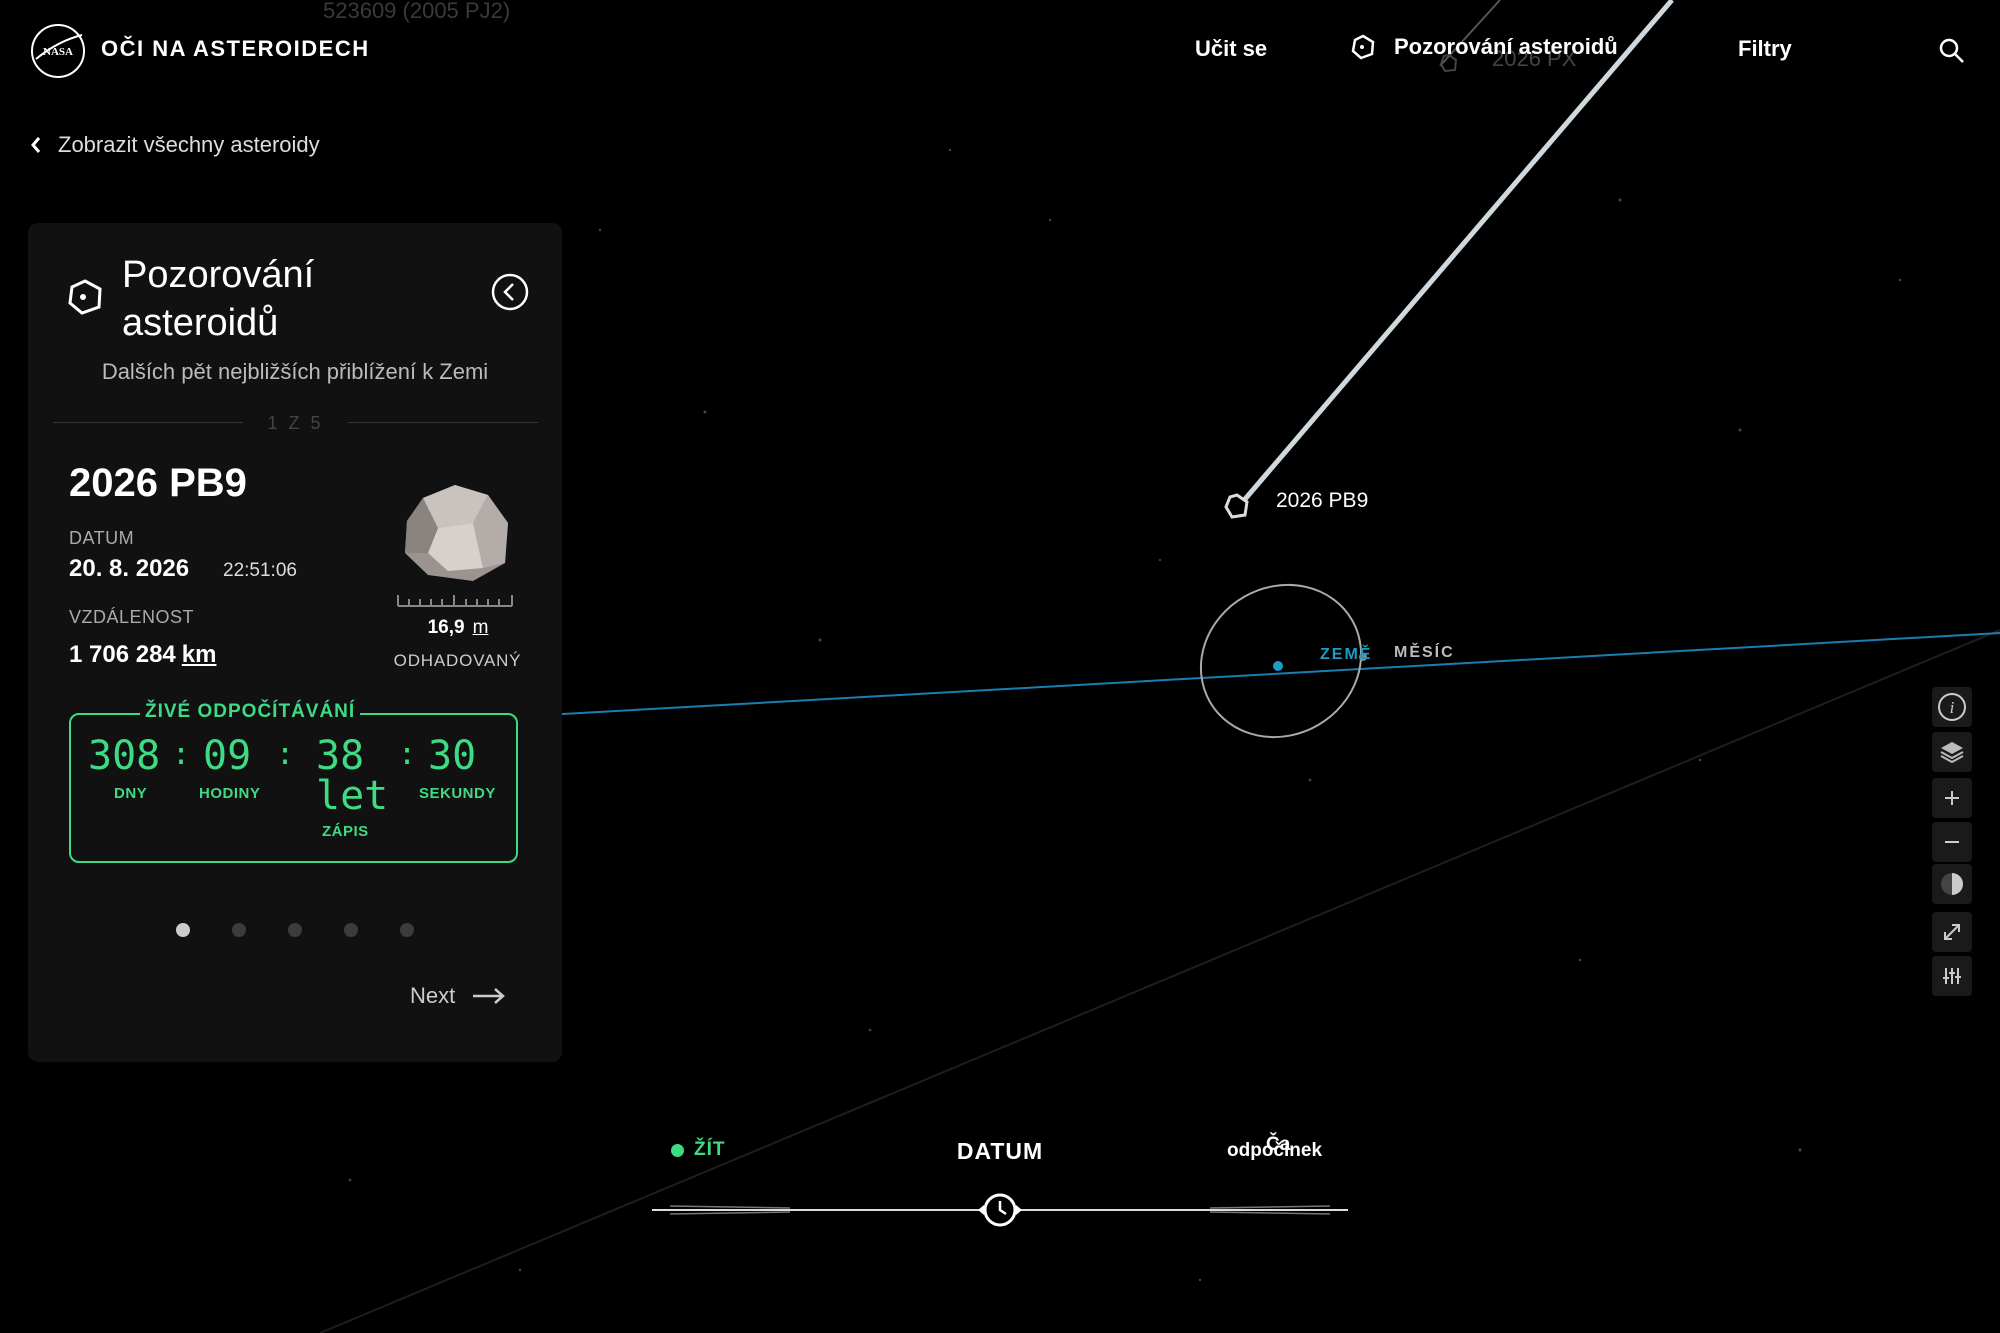 This screenshot has height=1333, width=2000. I want to click on approach-time: 22:51:06, so click(260, 570).